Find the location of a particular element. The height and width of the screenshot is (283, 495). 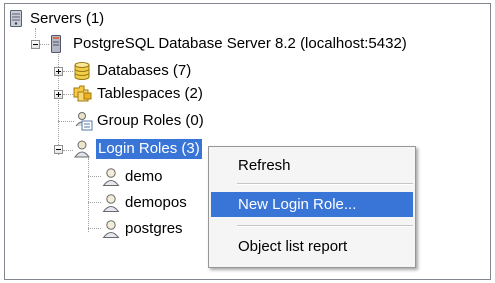

servers-icon is located at coordinates (16, 18).